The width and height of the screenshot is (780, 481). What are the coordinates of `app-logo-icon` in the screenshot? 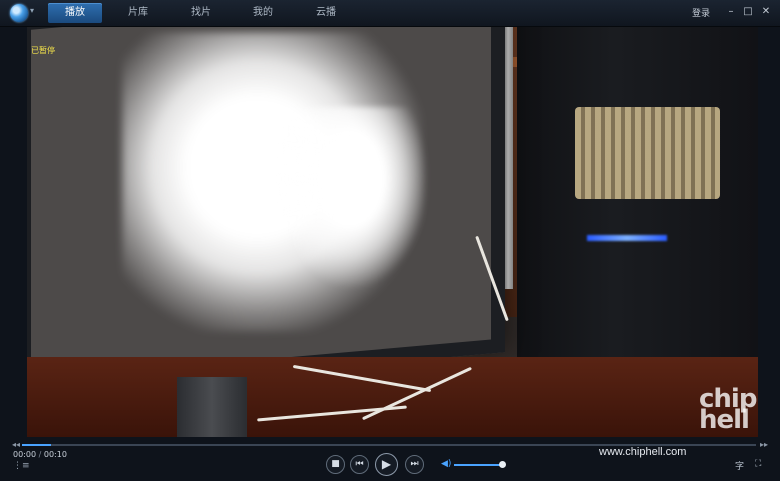 It's located at (19, 13).